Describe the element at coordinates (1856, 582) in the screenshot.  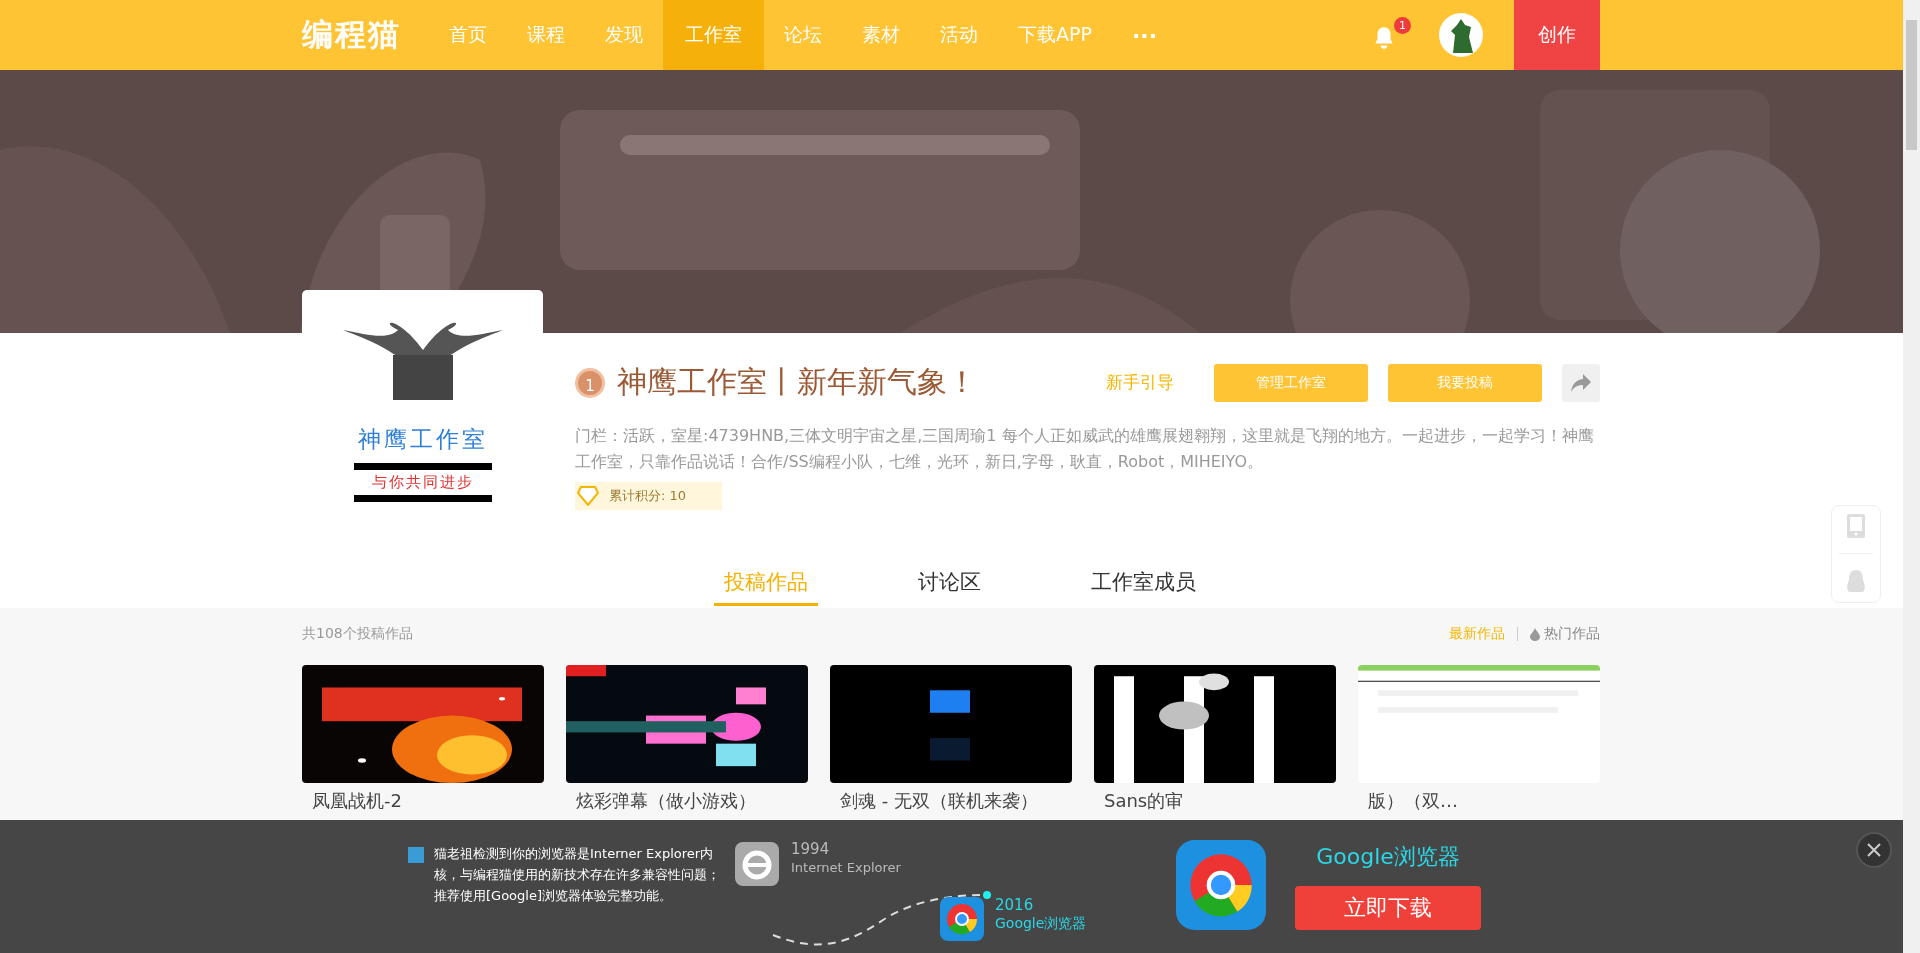
I see `penguin-icon` at that location.